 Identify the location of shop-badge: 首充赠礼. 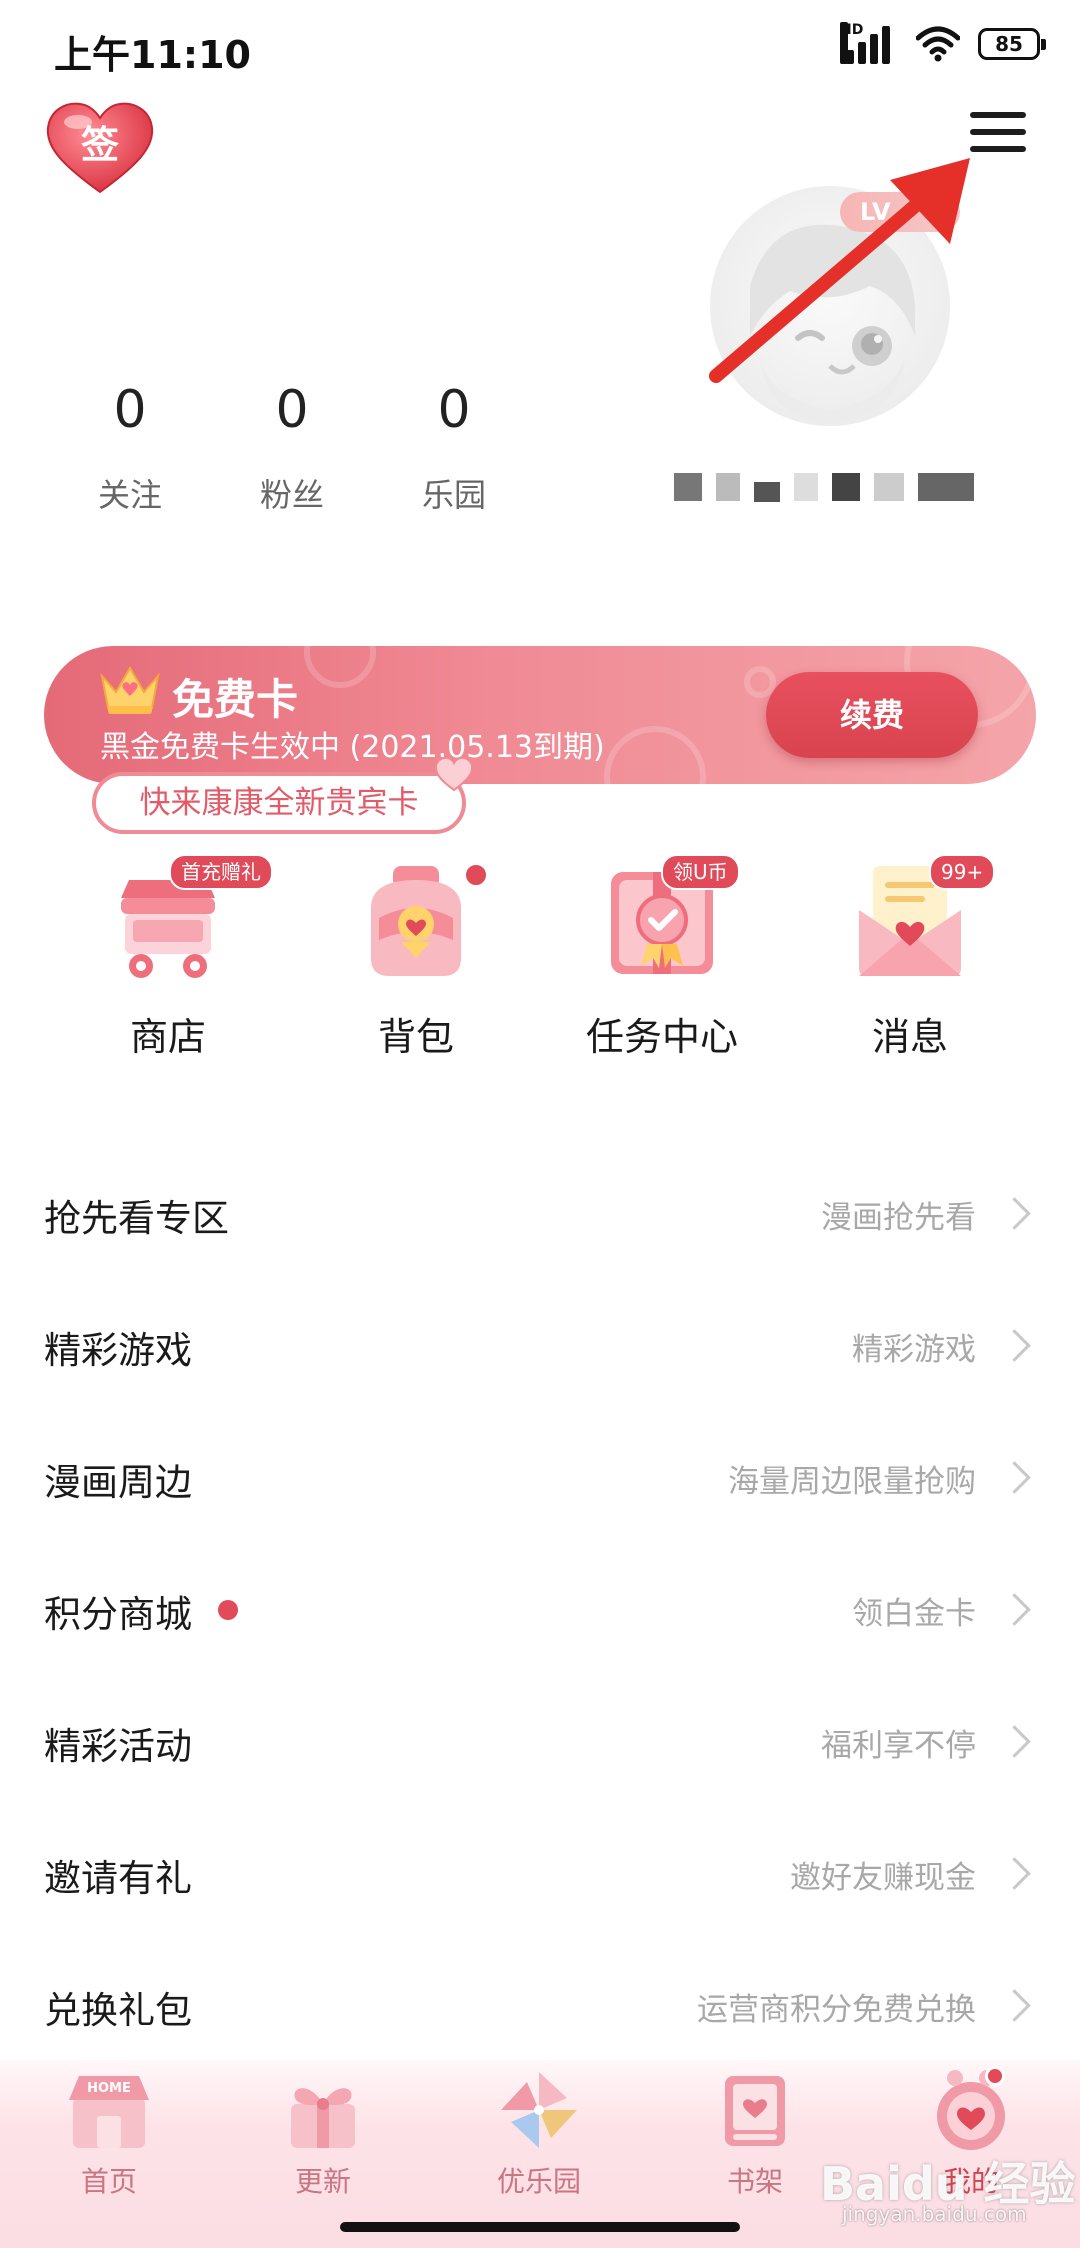
(221, 872).